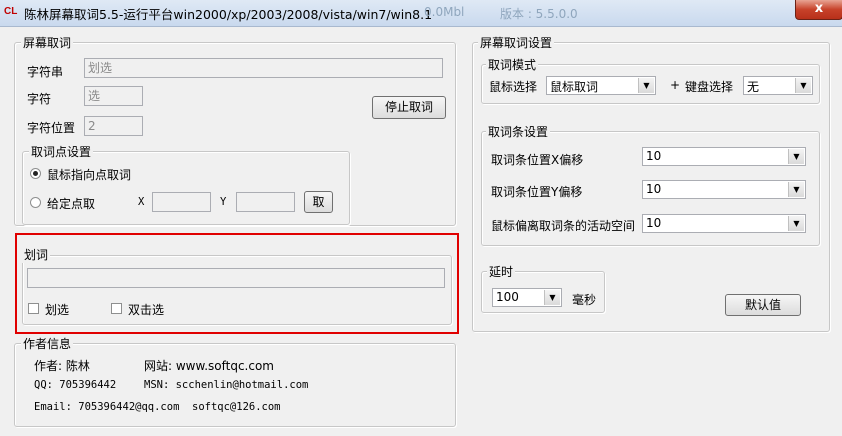  Describe the element at coordinates (654, 223) in the screenshot. I see `active-space-value: 10` at that location.